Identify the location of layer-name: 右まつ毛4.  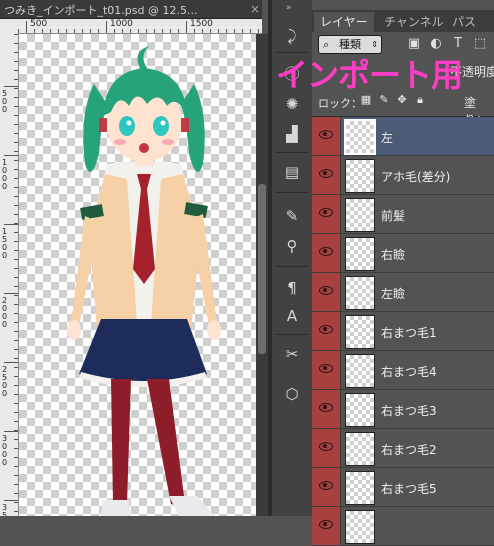
(409, 372).